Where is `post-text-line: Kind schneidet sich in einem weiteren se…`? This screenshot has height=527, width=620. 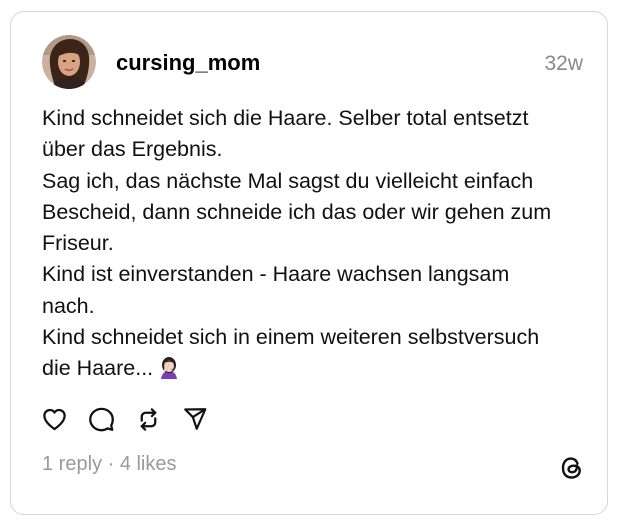 post-text-line: Kind schneidet sich in einem weiteren se… is located at coordinates (291, 337).